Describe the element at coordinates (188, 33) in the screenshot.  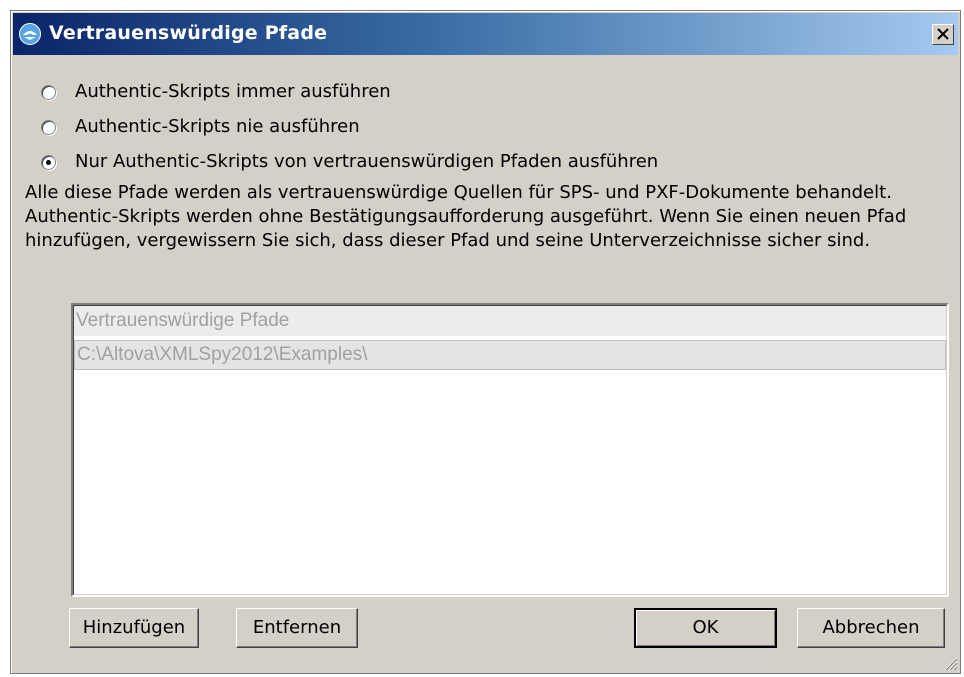
I see `dialog-title: Vertrauenswürdige Pfade` at that location.